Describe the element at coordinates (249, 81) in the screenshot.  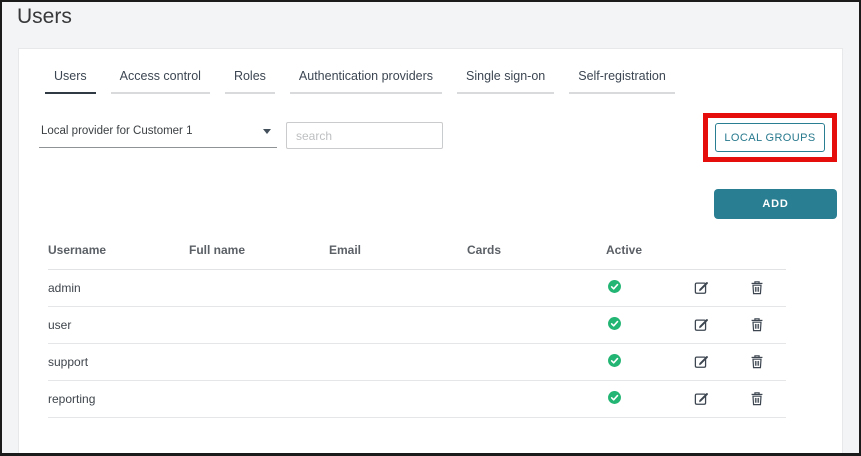
I see `tab-roles: Roles` at that location.